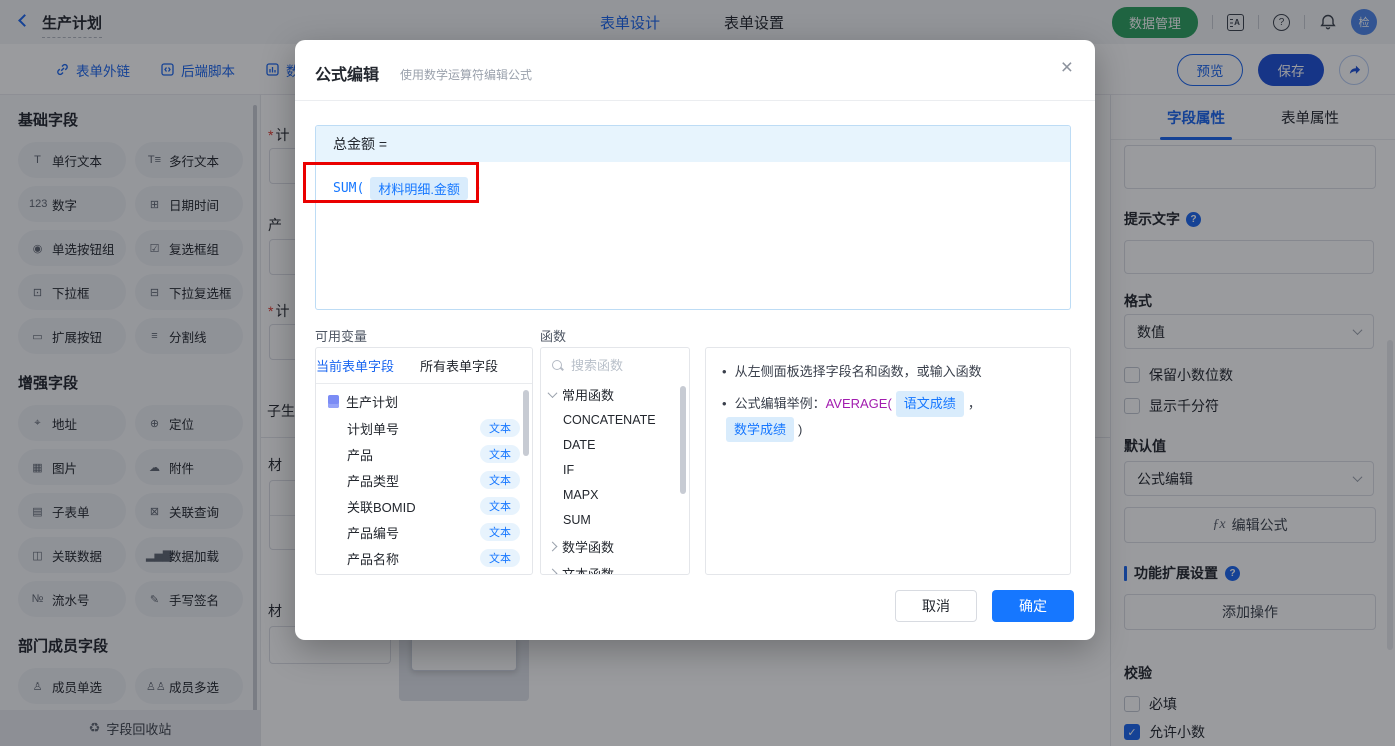 The width and height of the screenshot is (1395, 746). I want to click on function-item: SUM, so click(615, 520).